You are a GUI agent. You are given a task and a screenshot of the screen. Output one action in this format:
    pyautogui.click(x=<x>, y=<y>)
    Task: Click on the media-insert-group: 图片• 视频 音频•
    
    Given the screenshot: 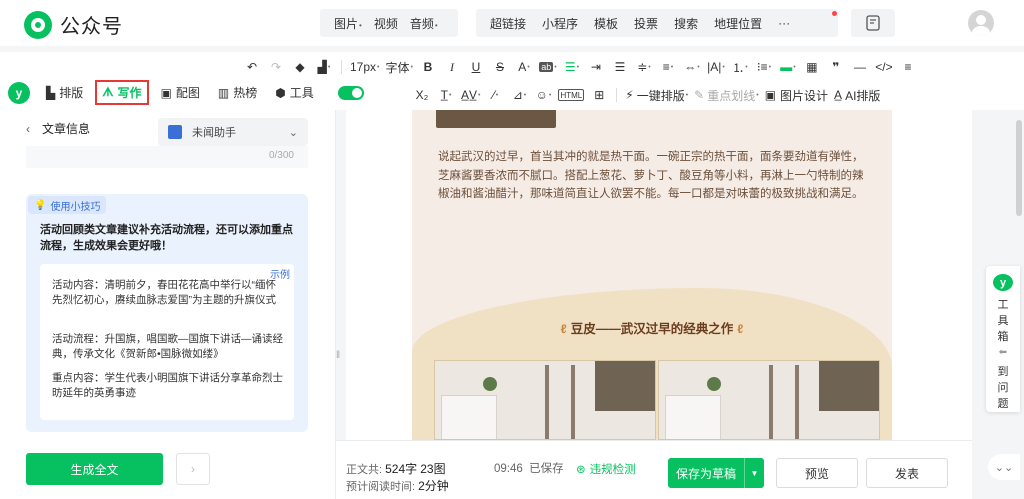 What is the action you would take?
    pyautogui.click(x=389, y=23)
    